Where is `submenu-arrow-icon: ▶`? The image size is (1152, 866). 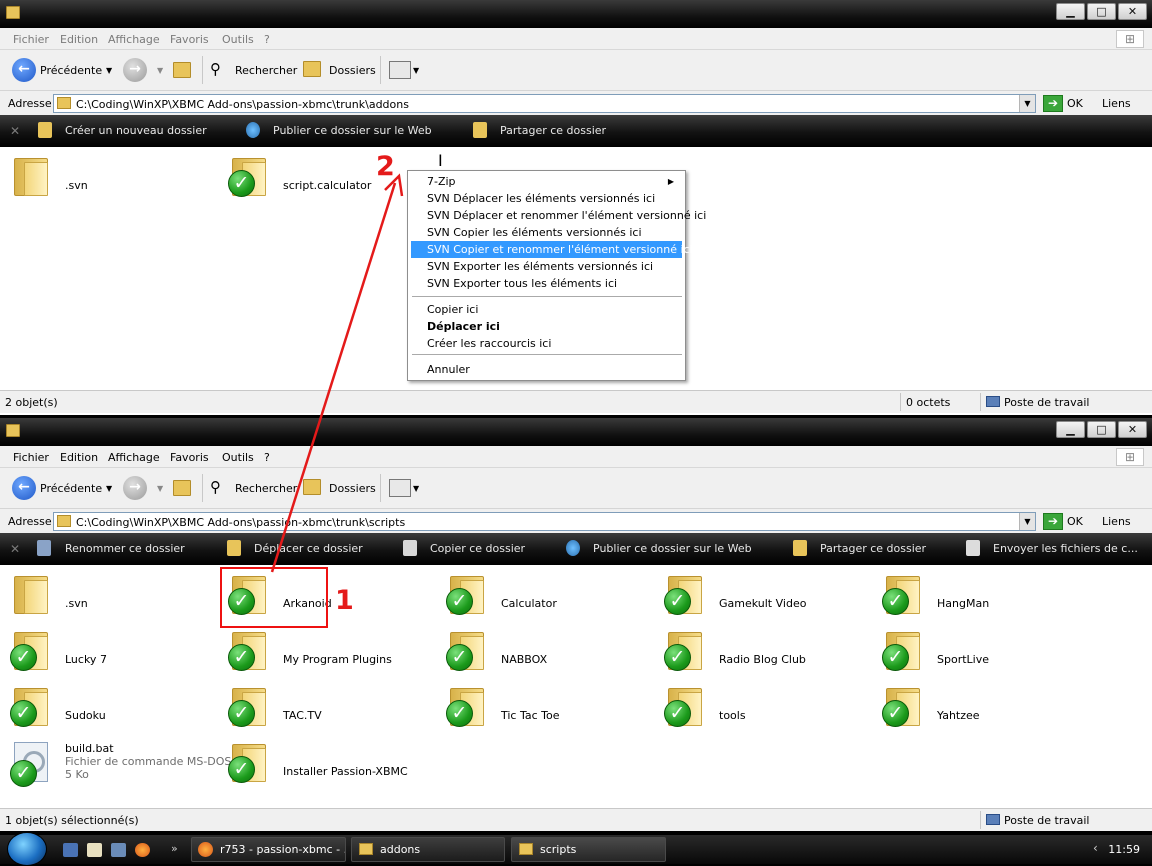 submenu-arrow-icon: ▶ is located at coordinates (670, 181).